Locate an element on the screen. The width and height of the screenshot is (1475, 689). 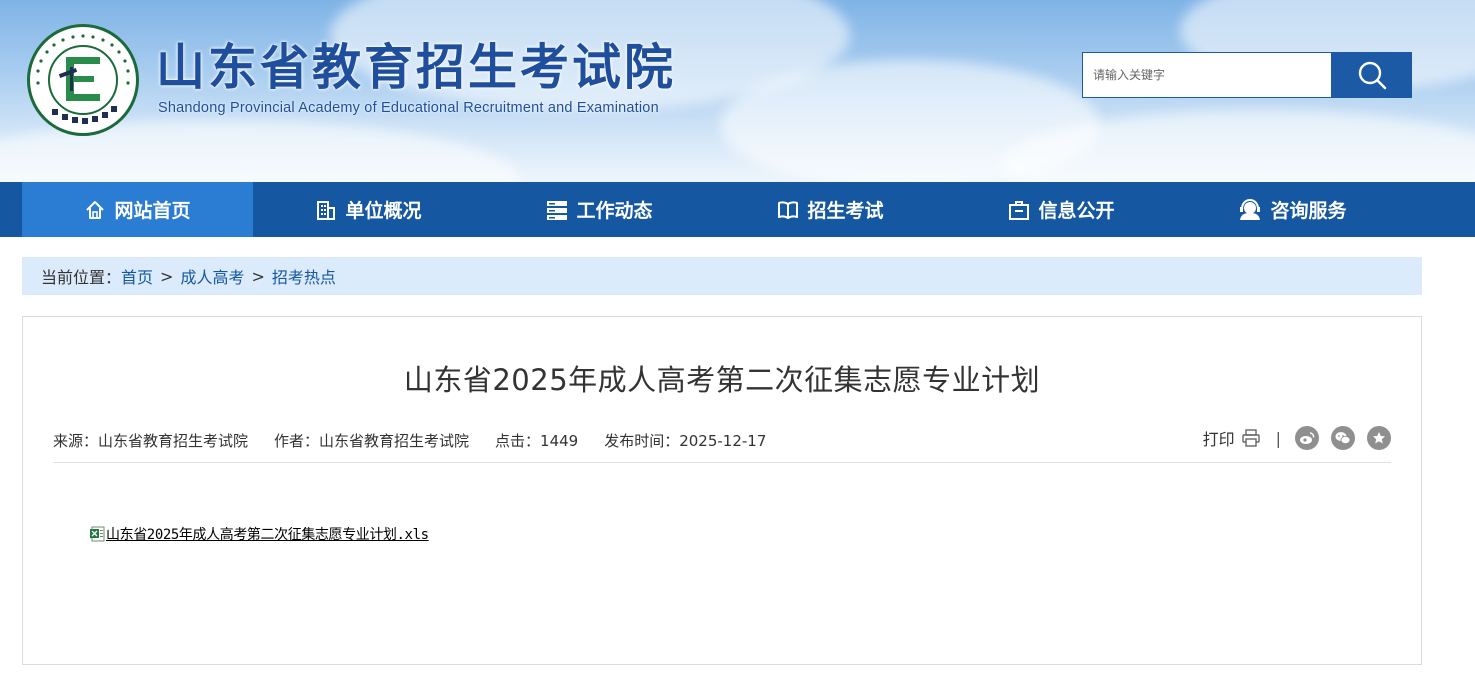
nav-label: 工作动态 is located at coordinates (614, 211).